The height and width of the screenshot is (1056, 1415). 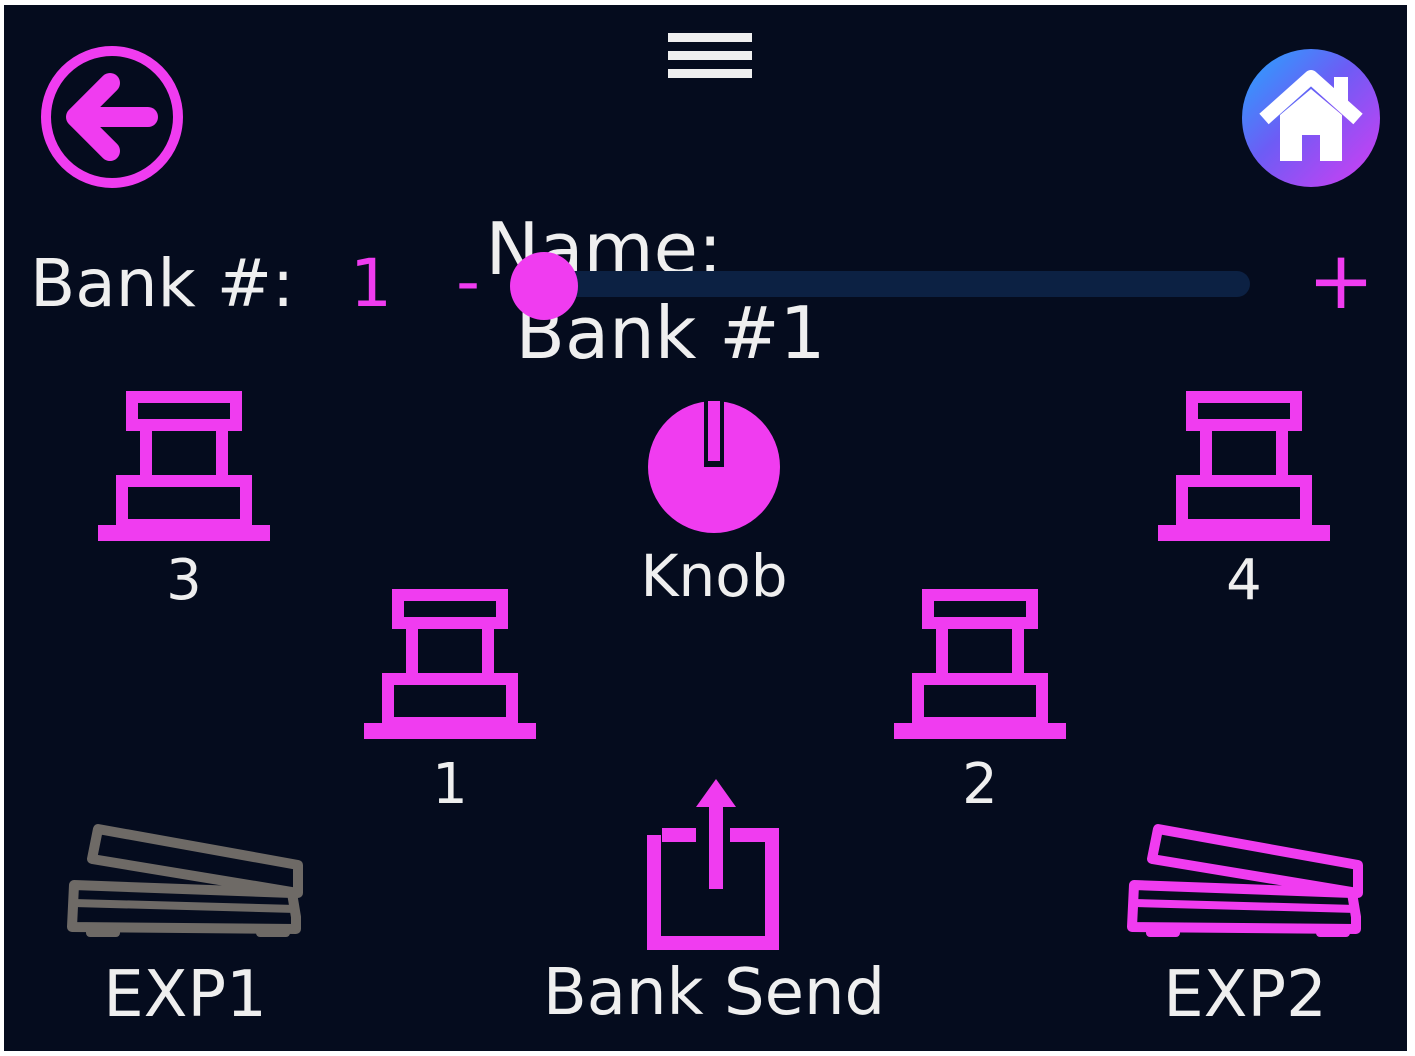 What do you see at coordinates (714, 465) in the screenshot?
I see `knob-icon` at bounding box center [714, 465].